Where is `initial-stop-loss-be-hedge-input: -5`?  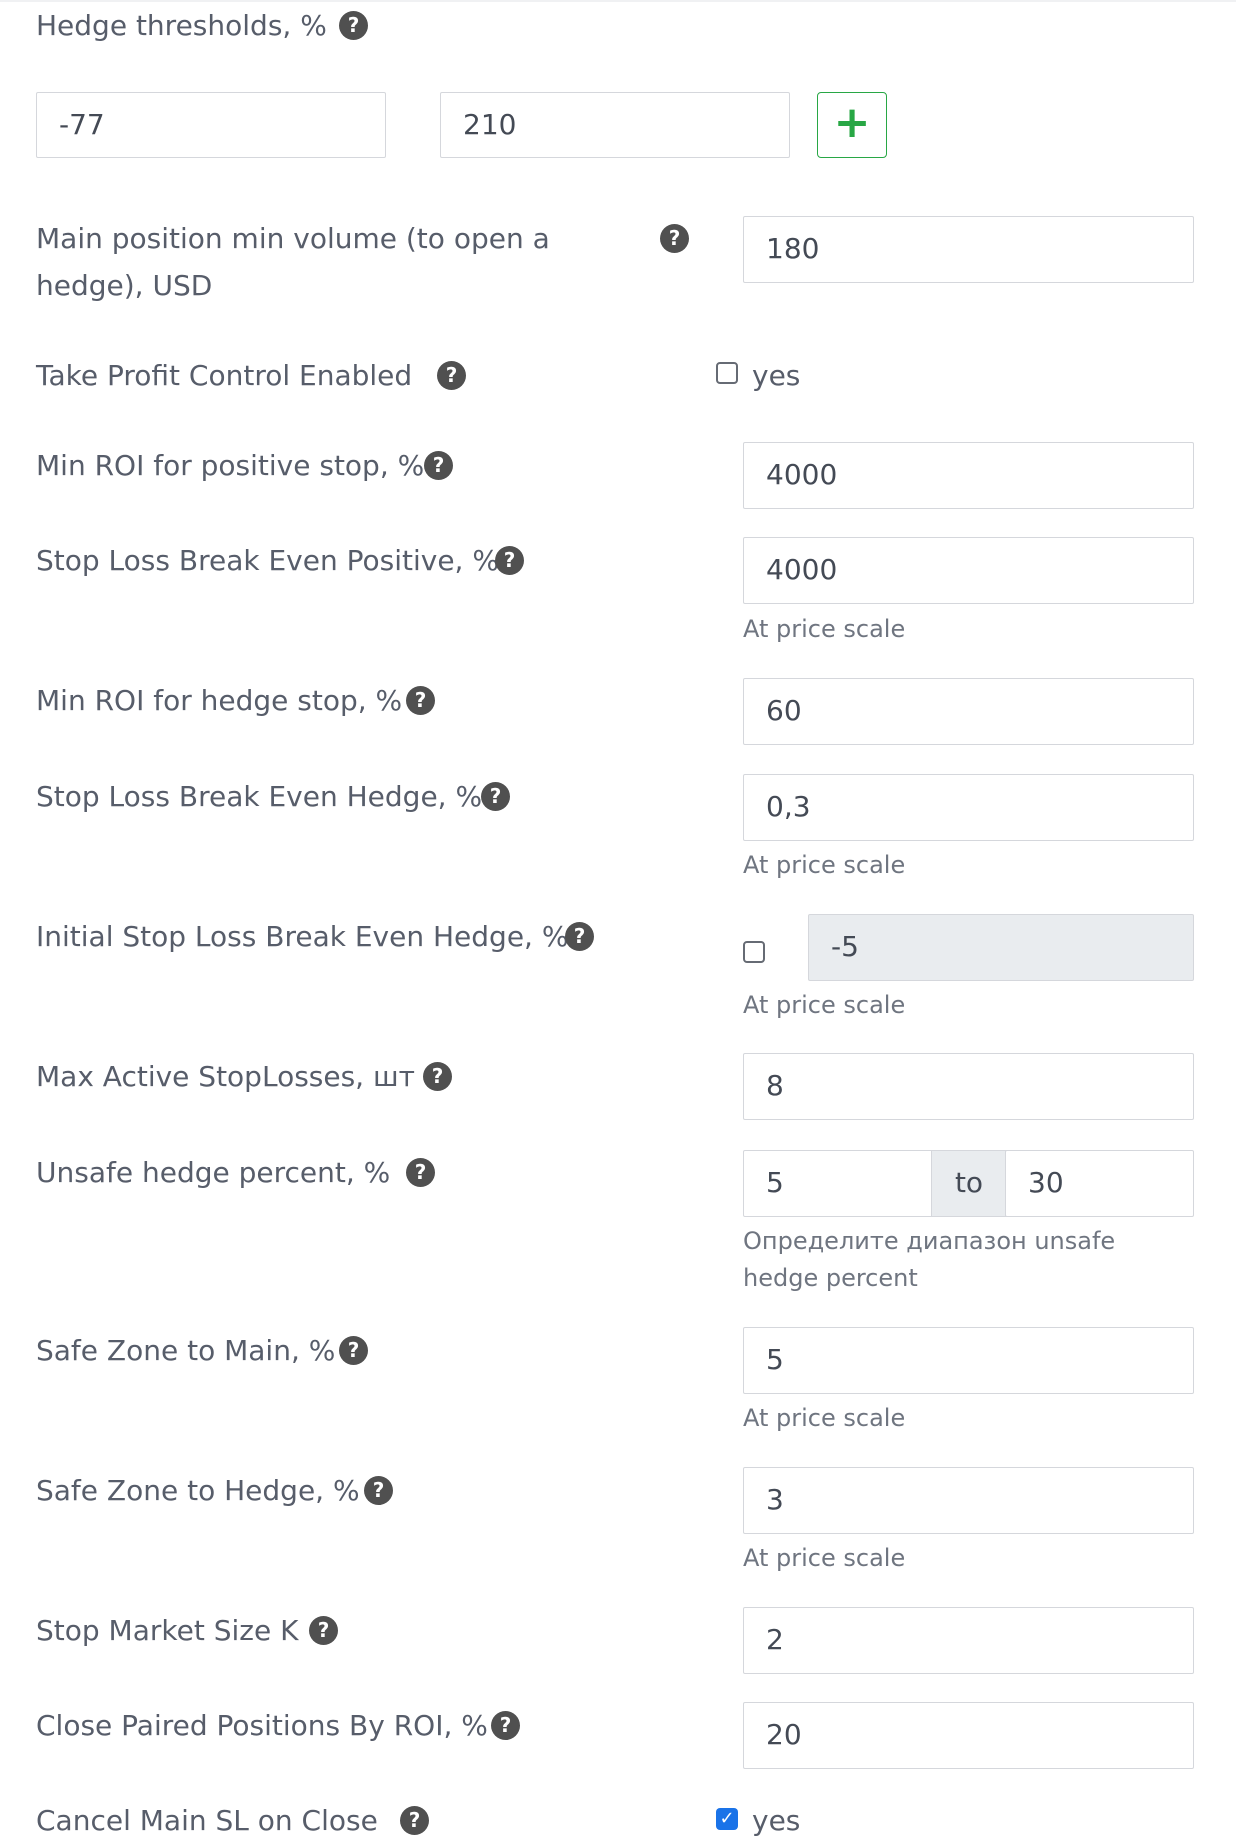 initial-stop-loss-be-hedge-input: -5 is located at coordinates (1001, 947).